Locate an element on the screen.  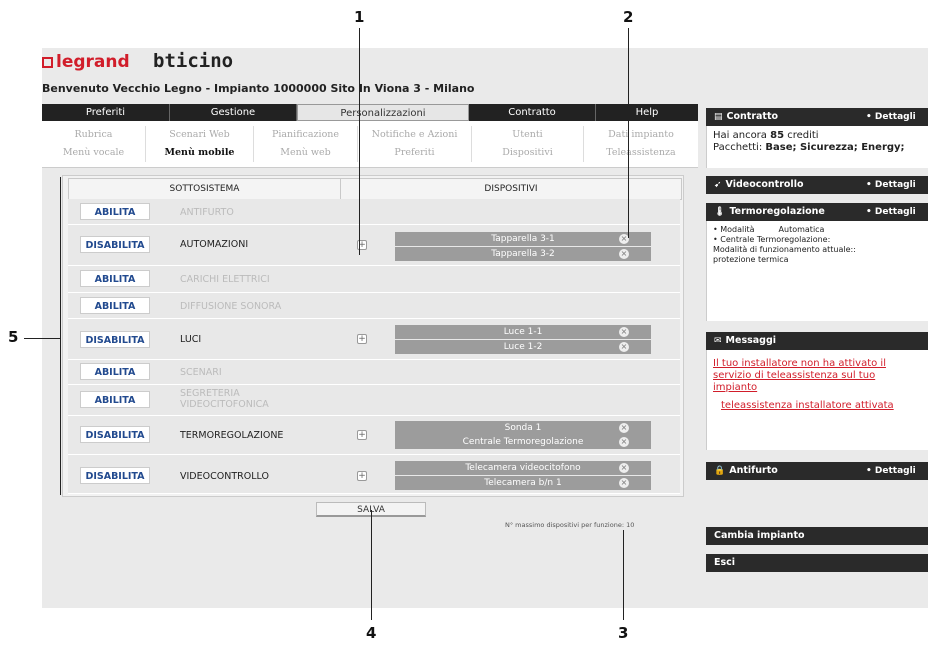
device-name: Telecamera b/n 1 is located at coordinates (523, 483).